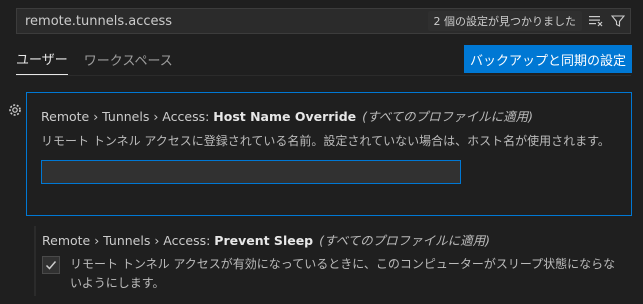 This screenshot has width=643, height=304. What do you see at coordinates (42, 60) in the screenshot?
I see `tab-user: ユーザー` at bounding box center [42, 60].